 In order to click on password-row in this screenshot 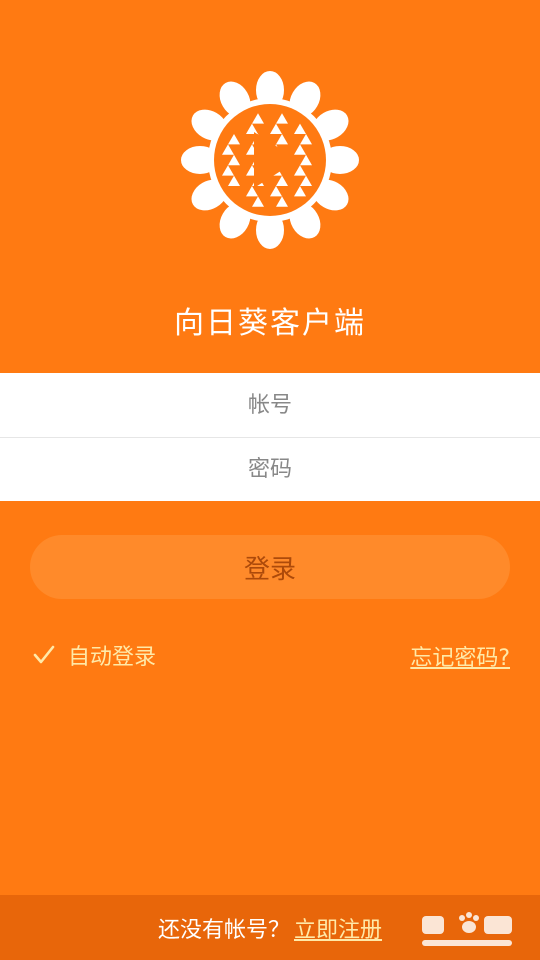, I will do `click(270, 469)`.